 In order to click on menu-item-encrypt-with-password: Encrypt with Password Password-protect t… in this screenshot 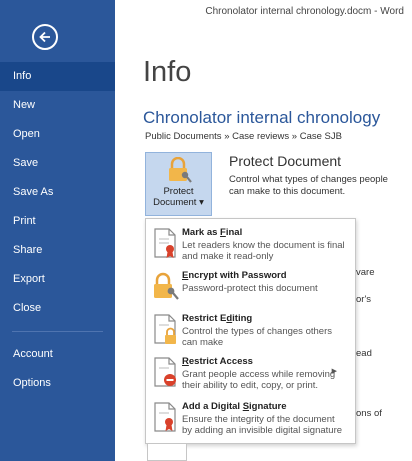, I will do `click(250, 288)`.